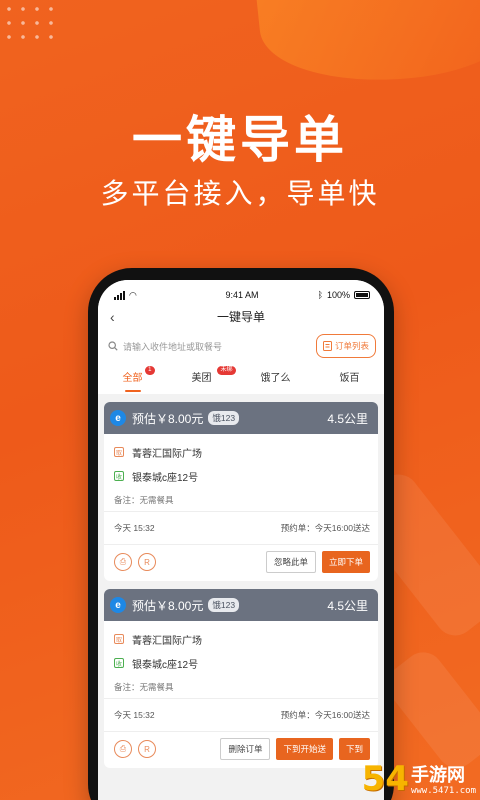 The image size is (480, 800). I want to click on order-actions: ⎙ R 忽略此单 立即下单, so click(241, 563).